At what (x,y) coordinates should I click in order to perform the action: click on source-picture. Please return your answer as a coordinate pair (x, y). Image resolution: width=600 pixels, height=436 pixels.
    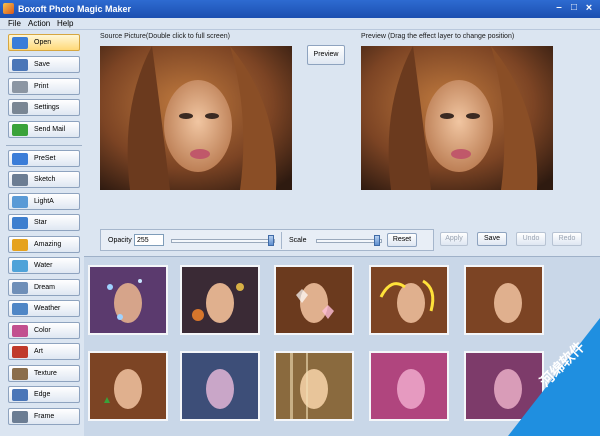
    Looking at the image, I should click on (196, 118).